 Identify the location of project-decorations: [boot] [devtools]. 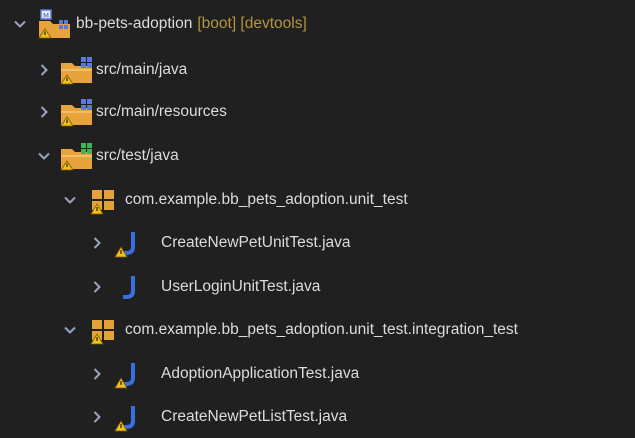
(252, 23).